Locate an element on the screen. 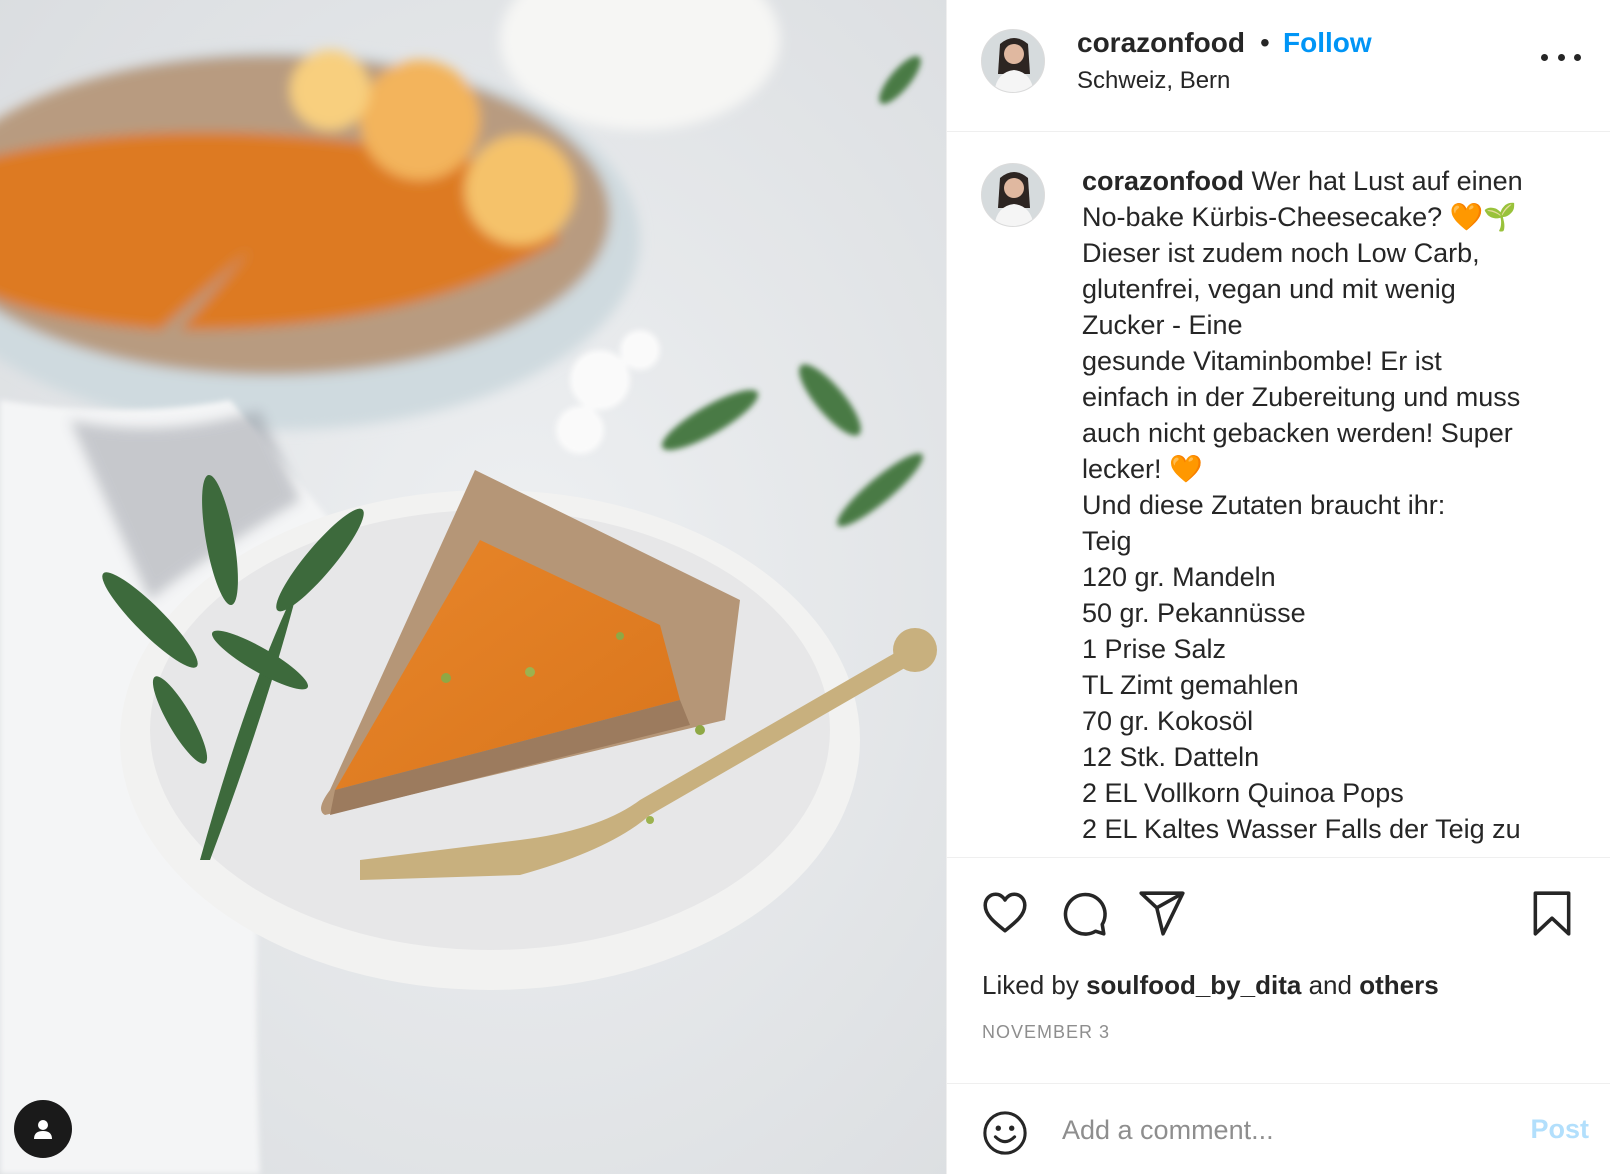  caption-text-line: einfach in der Zubereitung und muss is located at coordinates (1301, 397).